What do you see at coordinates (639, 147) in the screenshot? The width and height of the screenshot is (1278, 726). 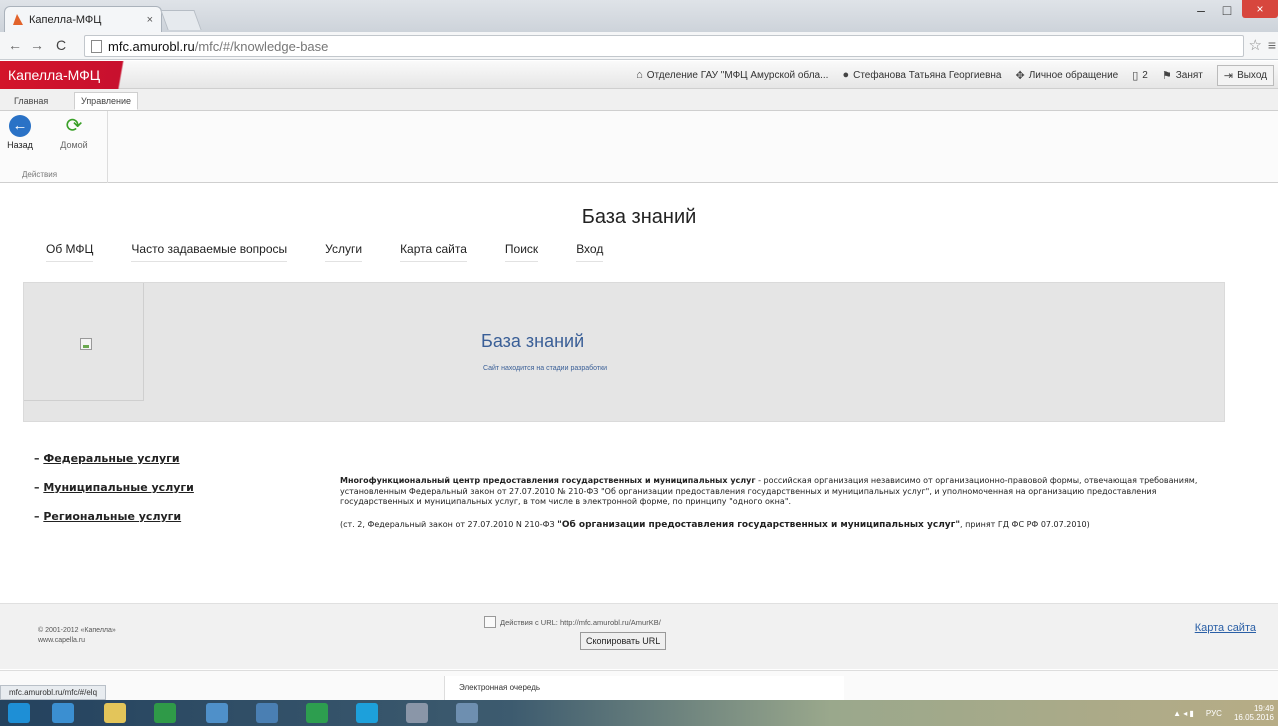 I see `ribbon: ← Назад ⟳ Домой Действия` at bounding box center [639, 147].